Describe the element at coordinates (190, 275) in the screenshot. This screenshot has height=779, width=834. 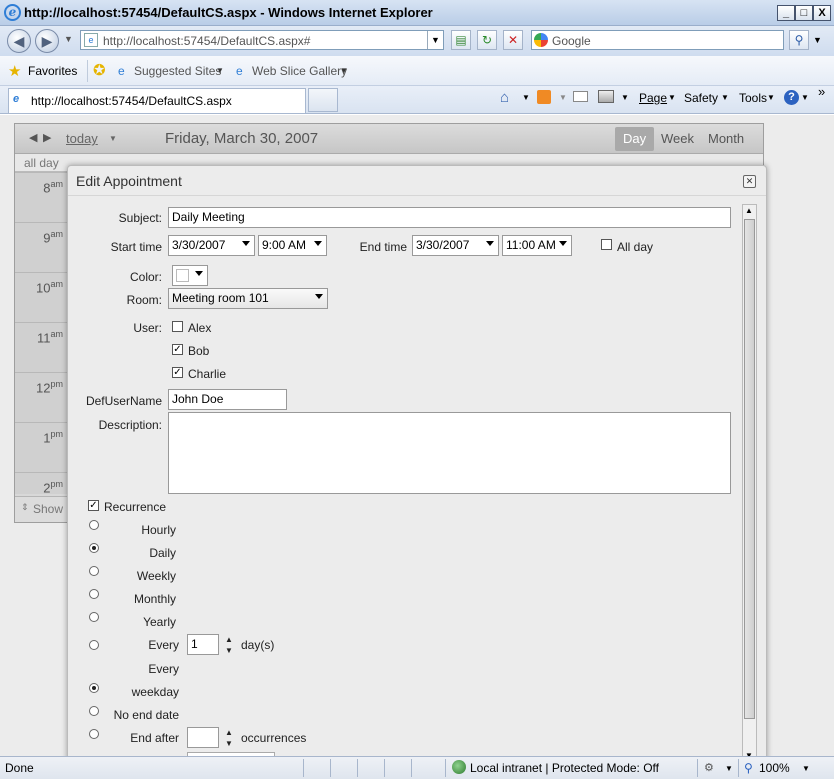
I see `color-picker` at that location.